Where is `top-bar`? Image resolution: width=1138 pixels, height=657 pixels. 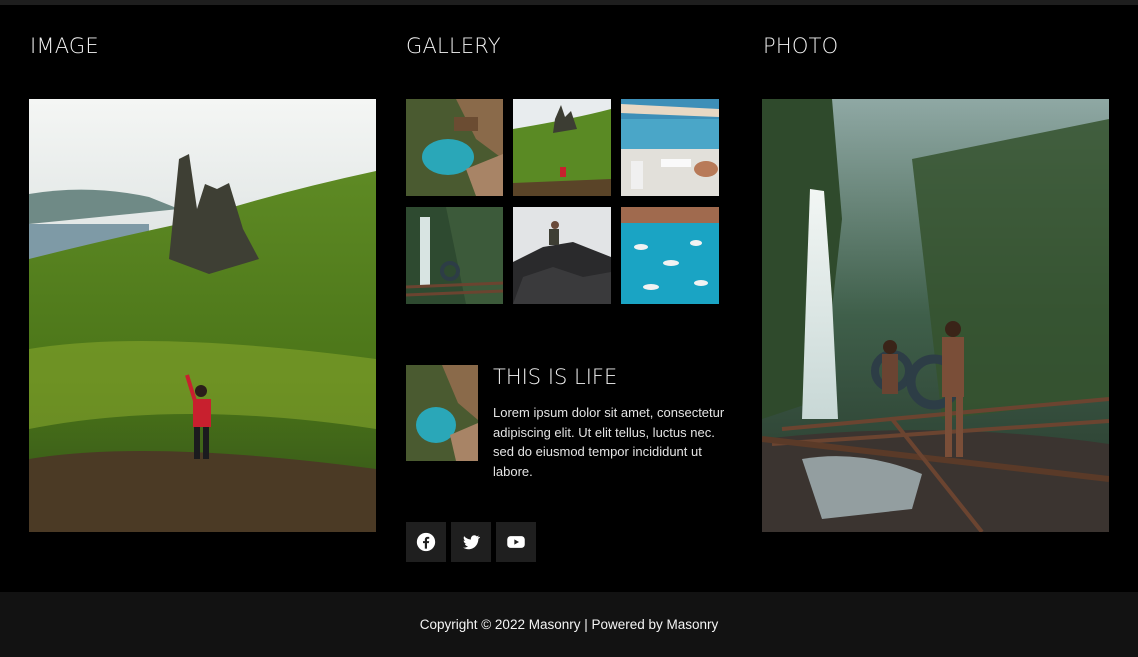
top-bar is located at coordinates (569, 2).